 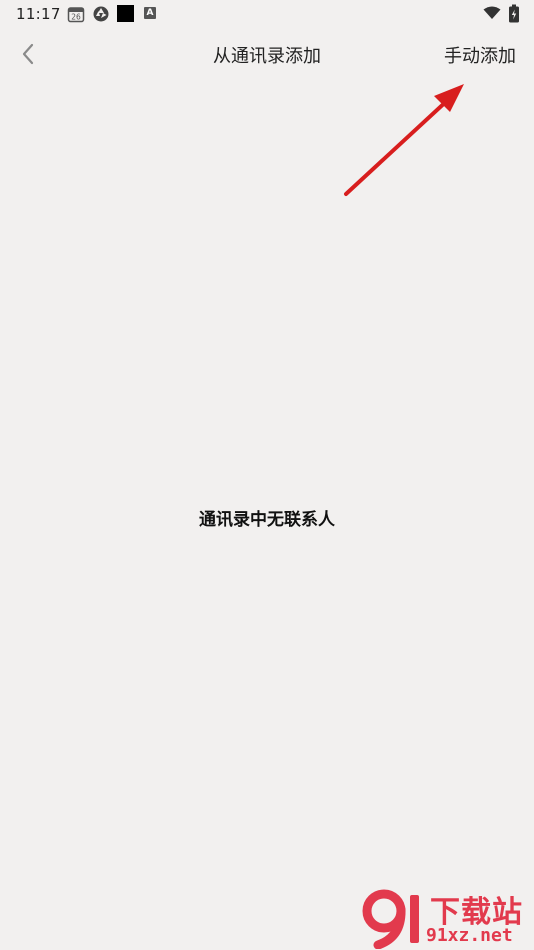 What do you see at coordinates (38, 14) in the screenshot?
I see `status-time: 11:17` at bounding box center [38, 14].